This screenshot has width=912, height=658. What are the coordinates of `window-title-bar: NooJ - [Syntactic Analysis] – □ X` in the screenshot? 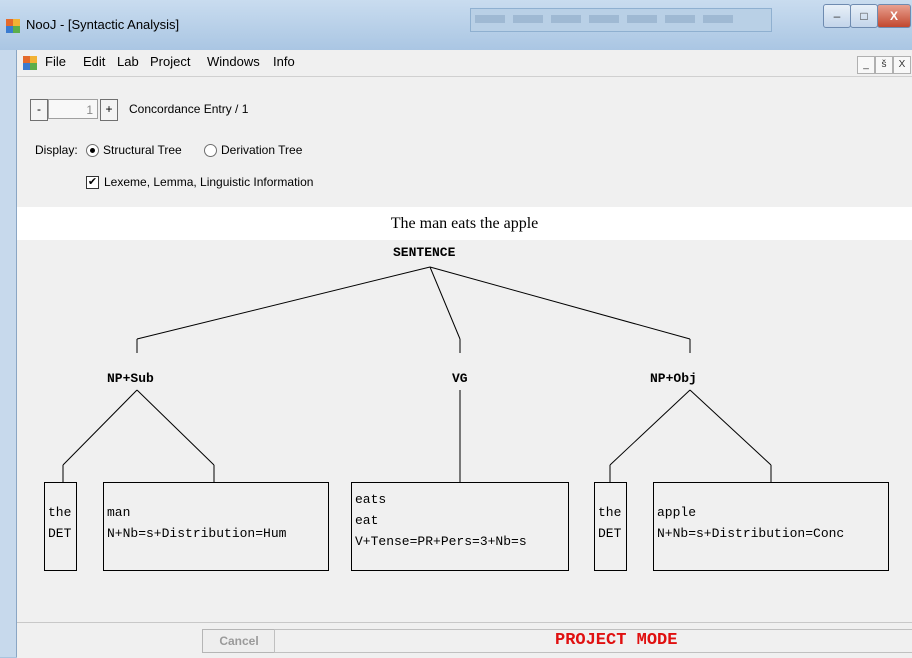 It's located at (456, 25).